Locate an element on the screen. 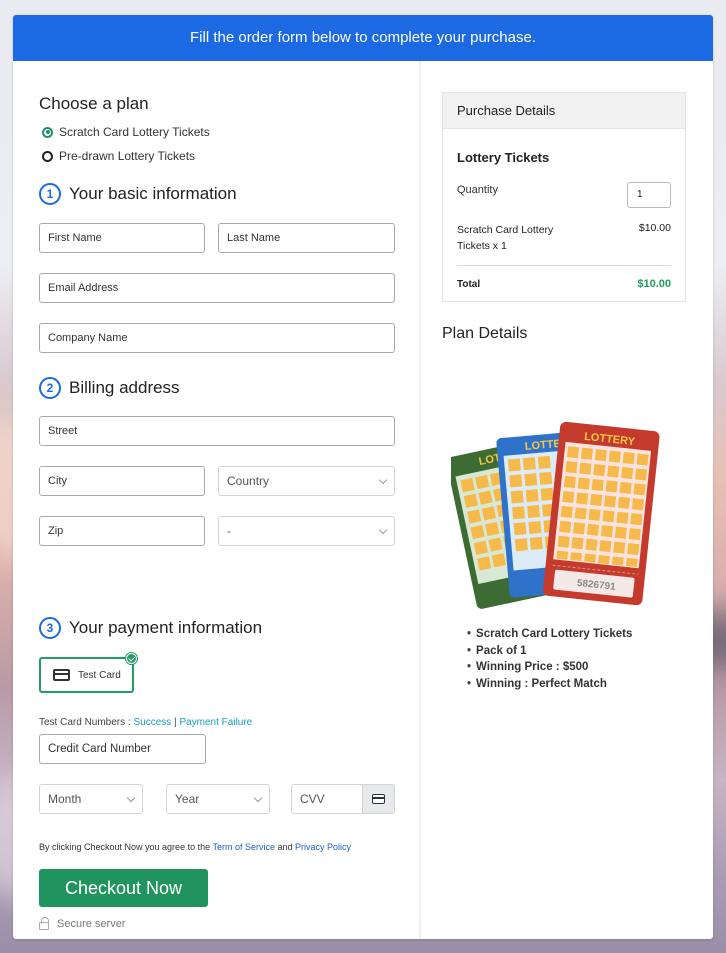 This screenshot has width=726, height=953. privacy-policy-link: Privacy Policy is located at coordinates (323, 847).